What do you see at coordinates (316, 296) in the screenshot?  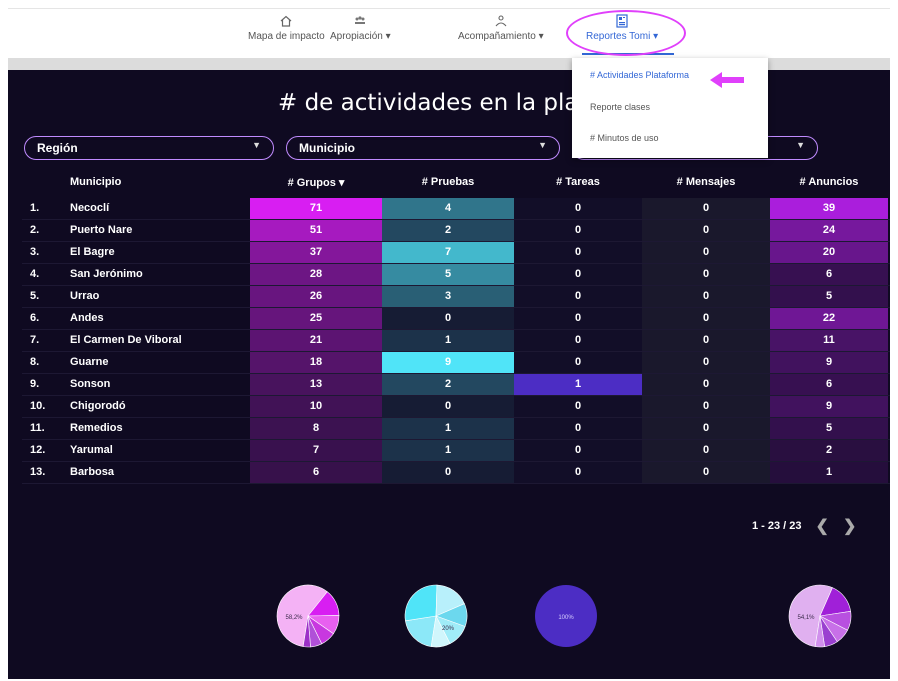 I see `cell-grupos: 26` at bounding box center [316, 296].